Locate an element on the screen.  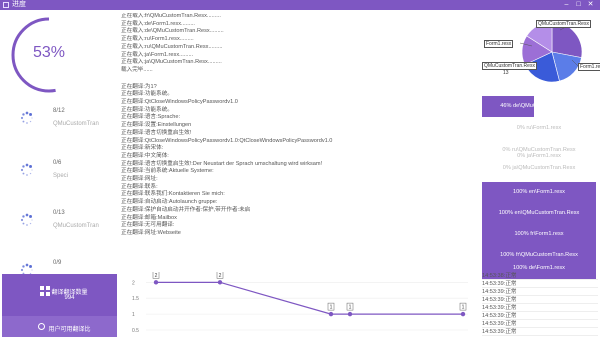
usable-ratio-tile: 用户可用翻译比 is located at coordinates (59, 326).